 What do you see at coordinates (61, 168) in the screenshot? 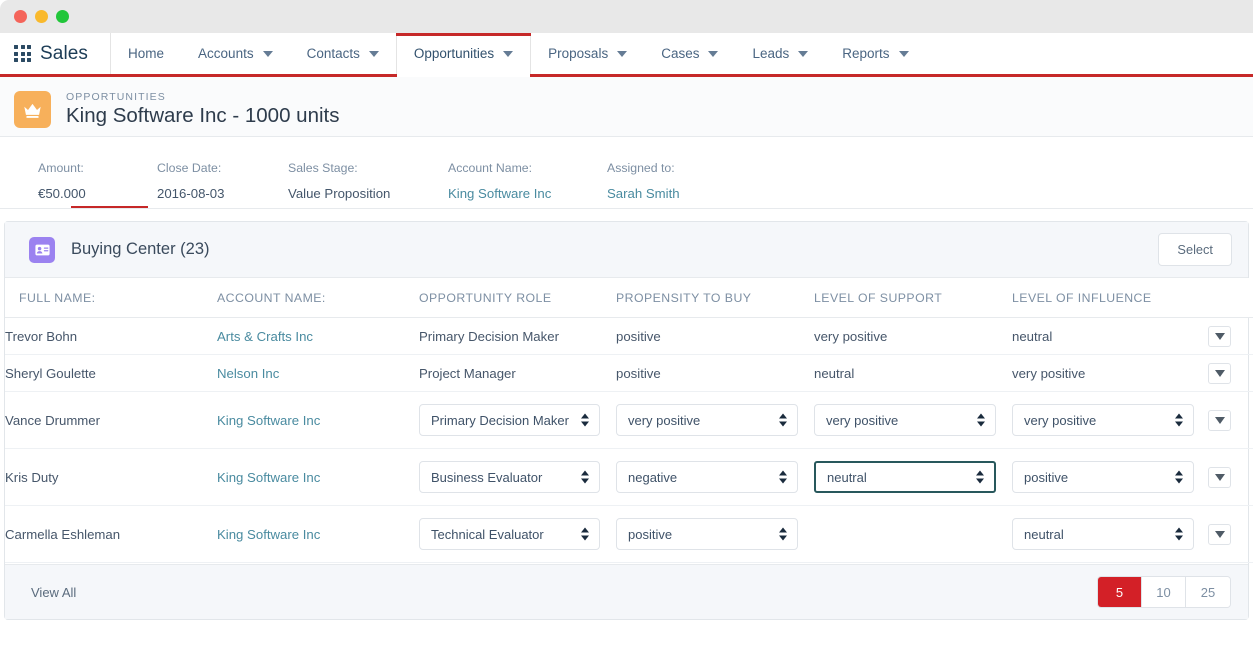
I see `detail-field-label: Amount:` at bounding box center [61, 168].